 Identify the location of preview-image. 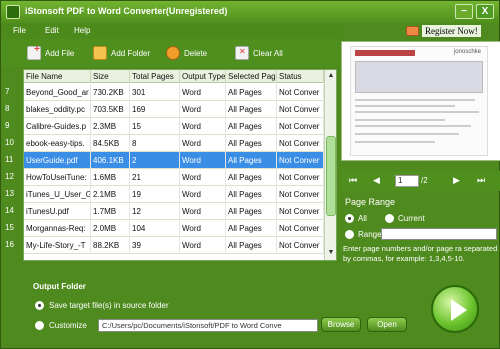
(419, 77).